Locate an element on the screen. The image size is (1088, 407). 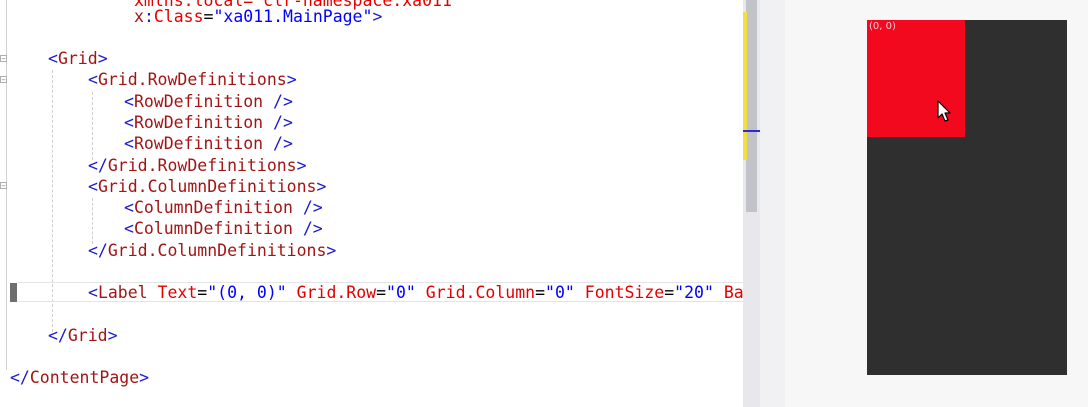
scrollbar-thumb is located at coordinates (751, 106).